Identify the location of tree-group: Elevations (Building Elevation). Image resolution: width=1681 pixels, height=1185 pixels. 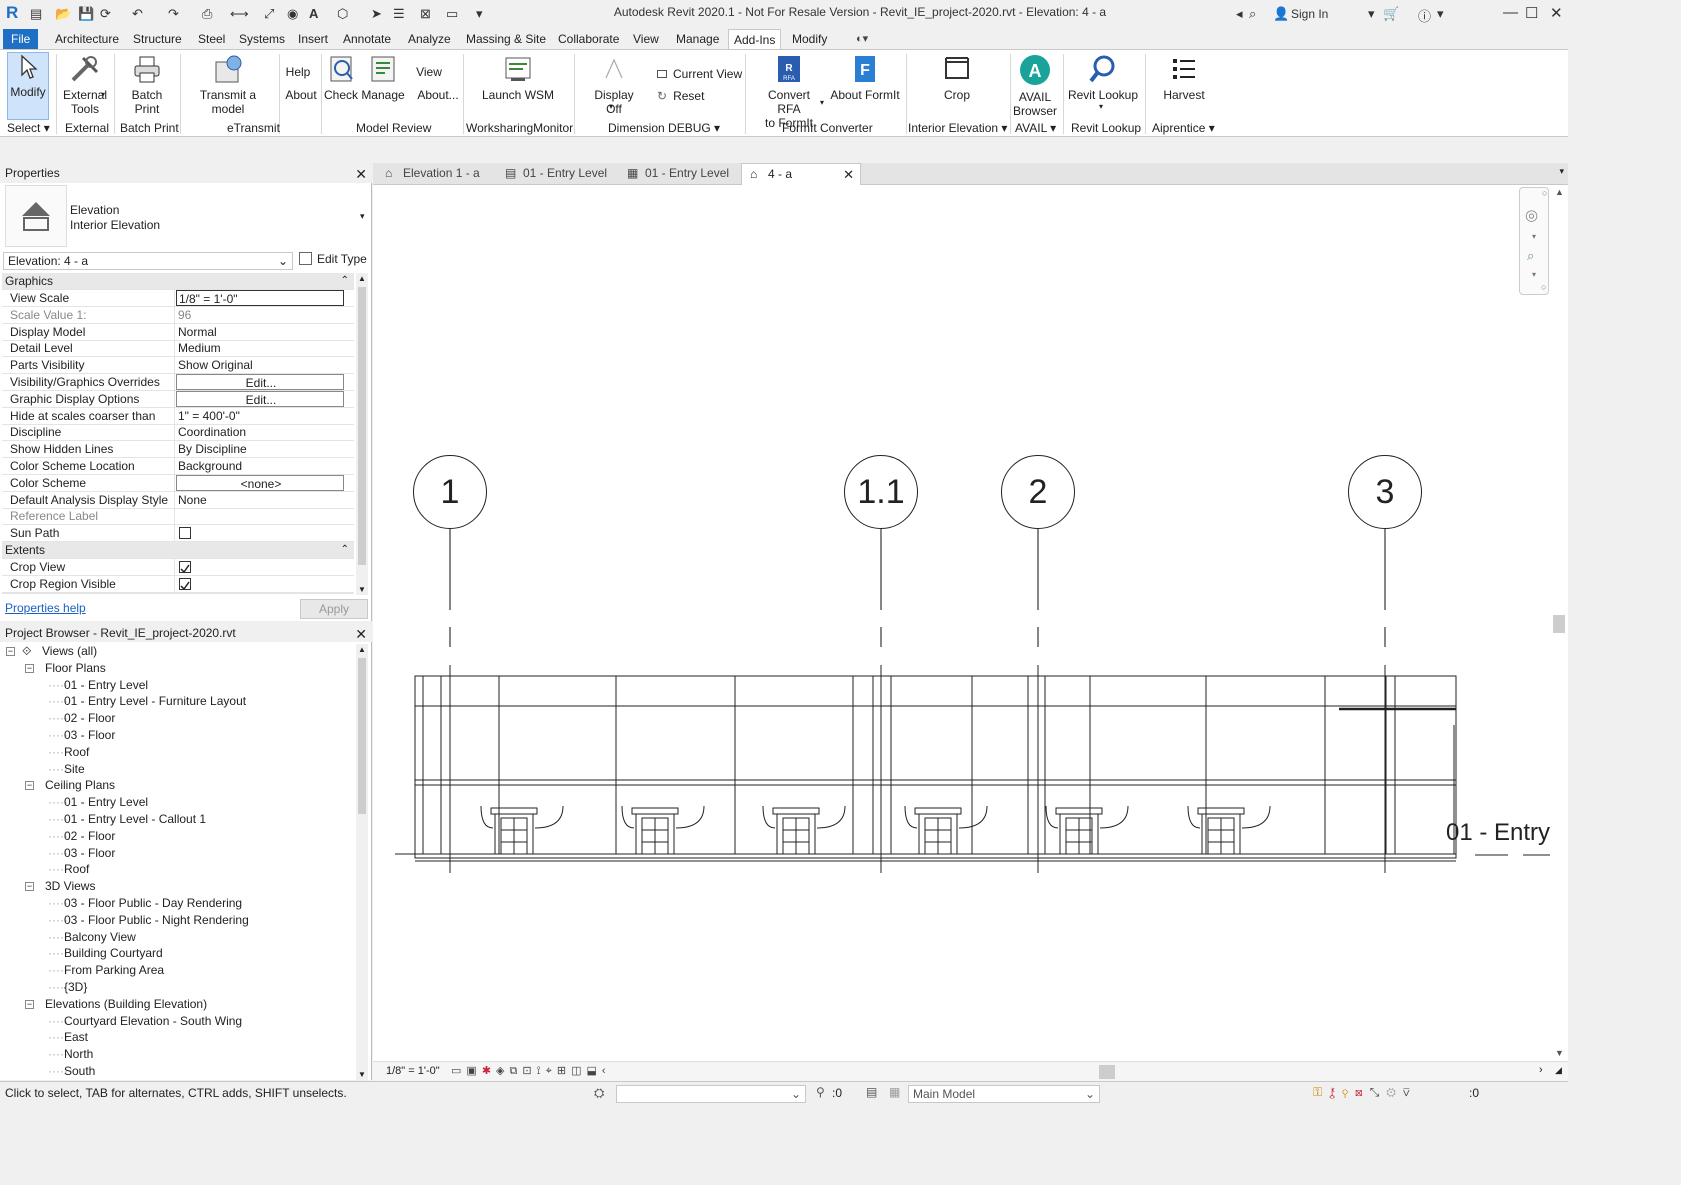
(126, 1004).